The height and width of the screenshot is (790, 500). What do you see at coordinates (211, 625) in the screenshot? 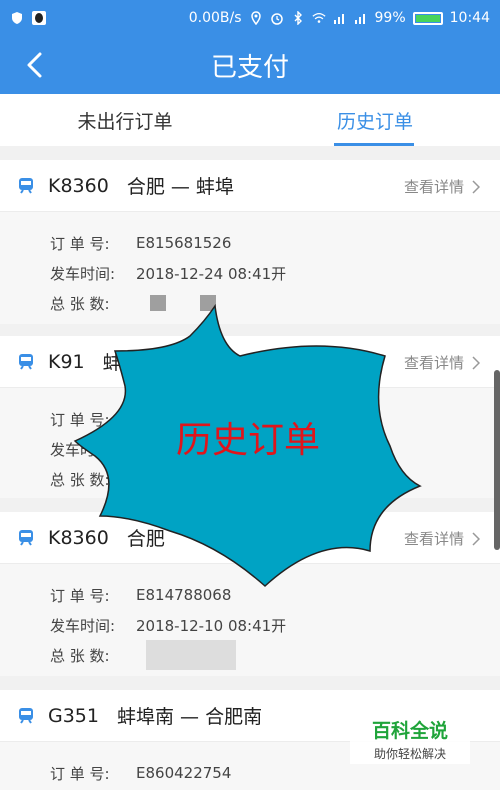
I see `depart-time-value: 2018-12-10 08:41开` at bounding box center [211, 625].